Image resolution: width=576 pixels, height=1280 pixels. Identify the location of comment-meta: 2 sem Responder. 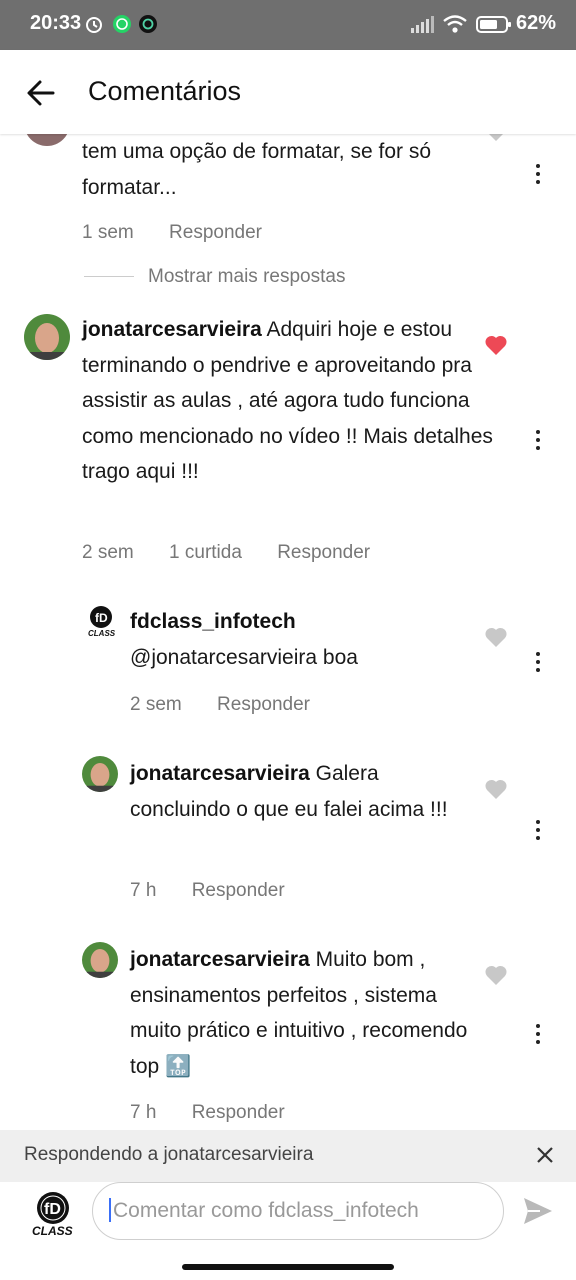
(235, 705).